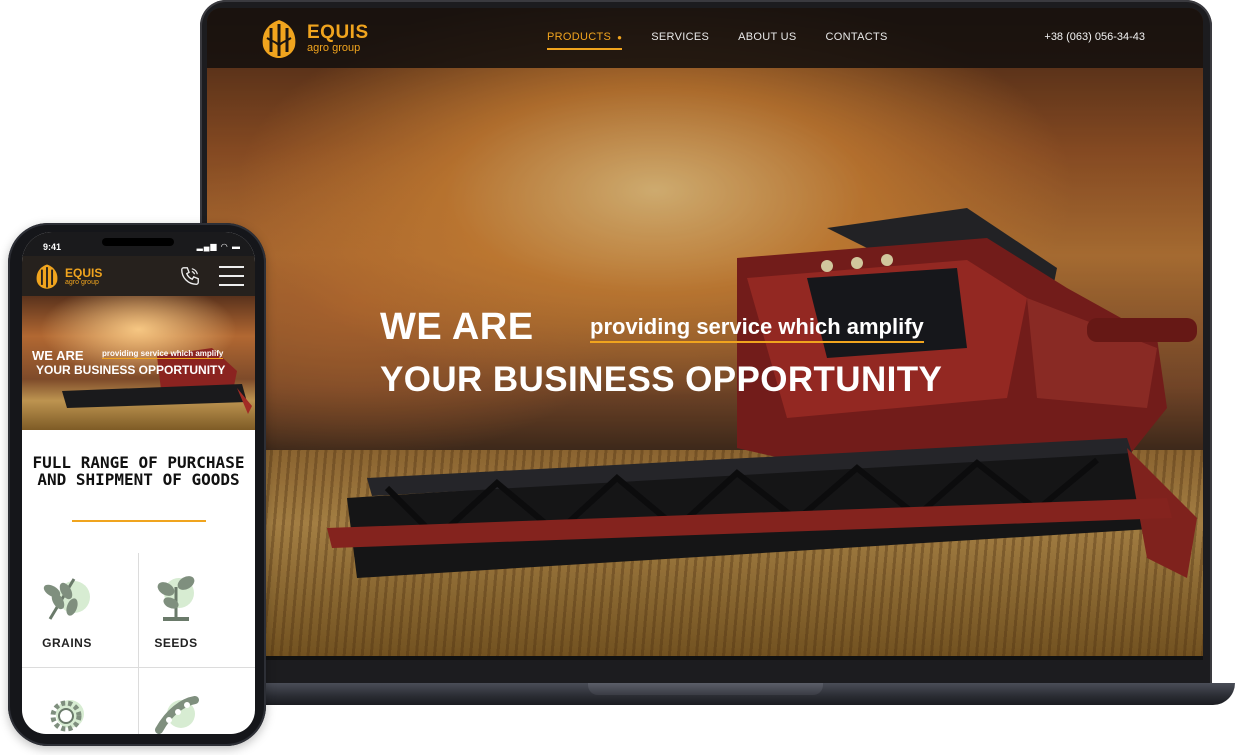  Describe the element at coordinates (218, 246) in the screenshot. I see `status-indicators-icon: ▂▄▆ ◠ ▬` at that location.